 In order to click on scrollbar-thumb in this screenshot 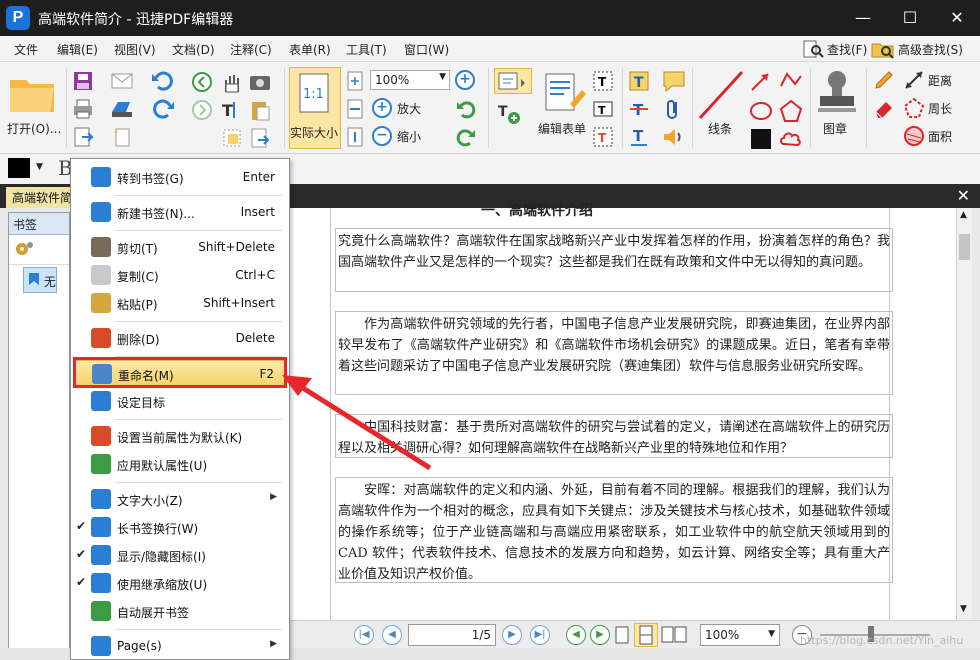, I will do `click(964, 247)`.